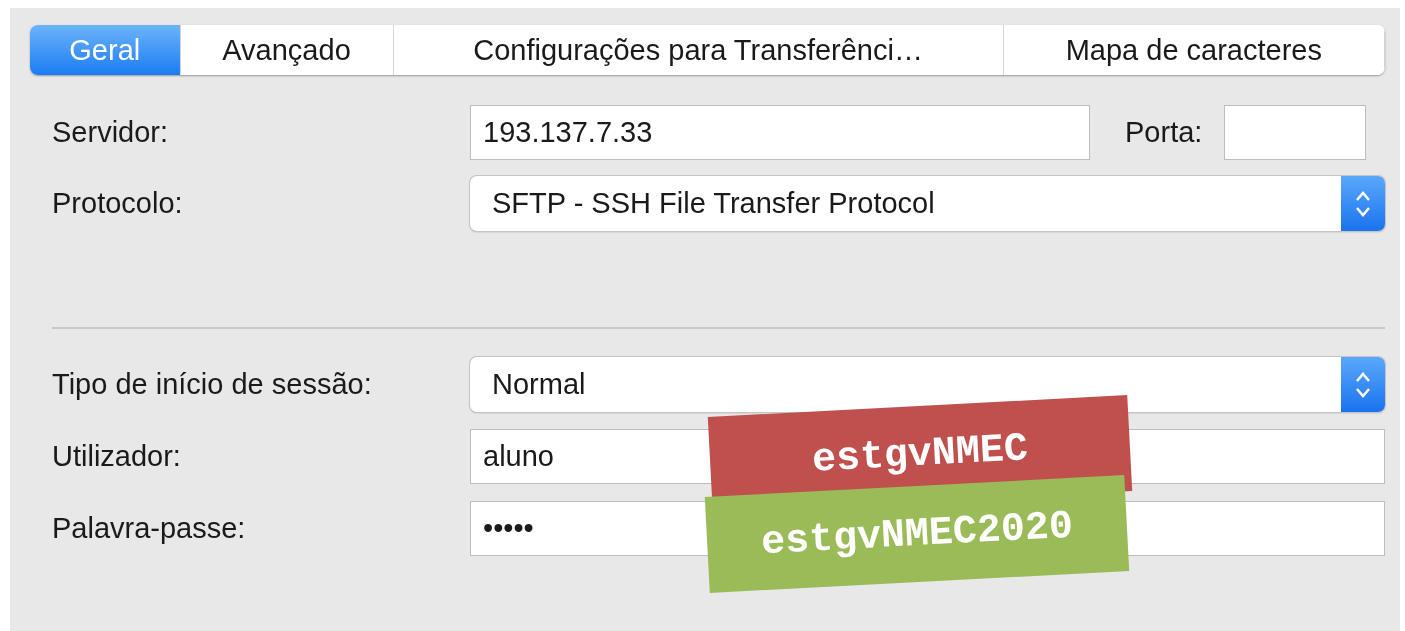 This screenshot has width=1405, height=631. Describe the element at coordinates (149, 528) in the screenshot. I see `field-label: Palavra-passe:` at that location.